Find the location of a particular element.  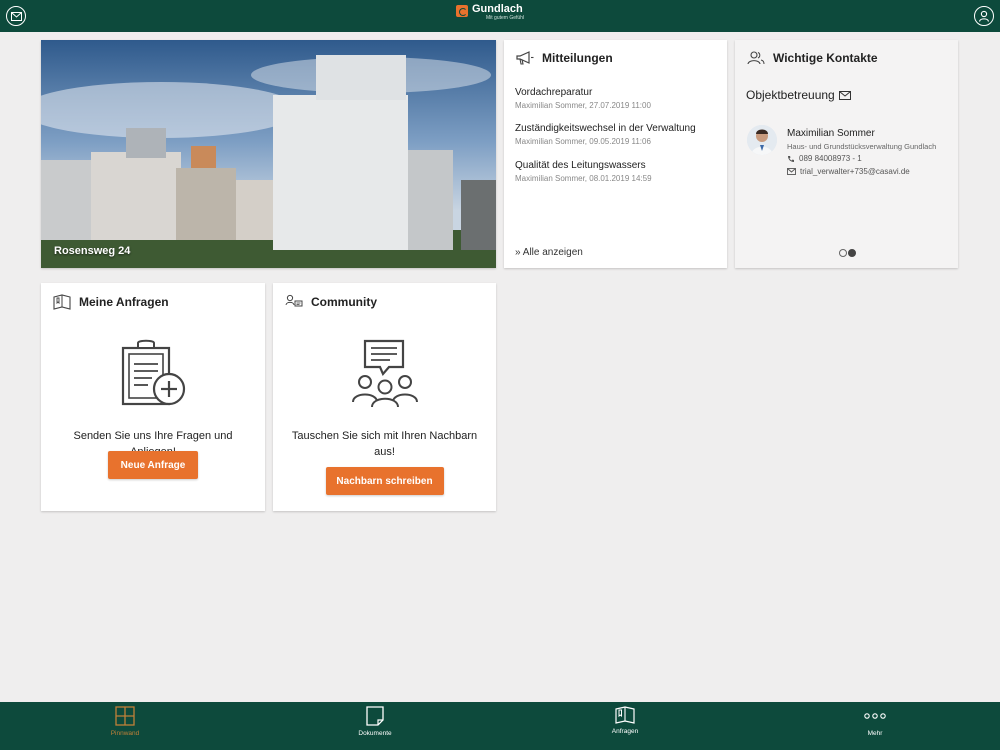

community-title: Community is located at coordinates (344, 302).